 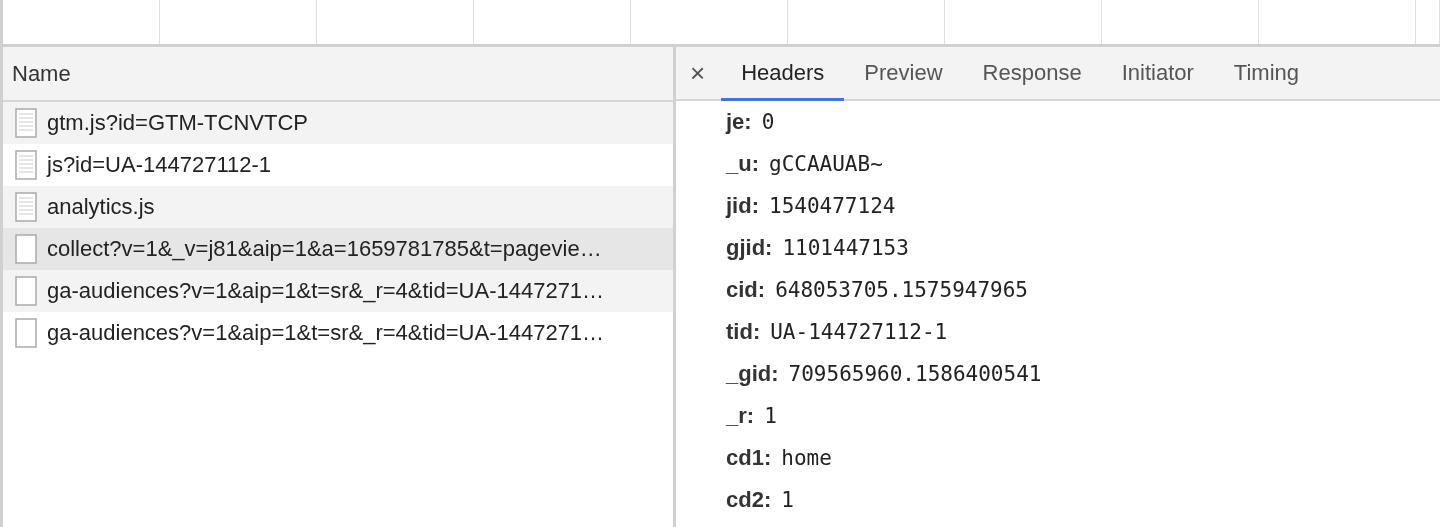 What do you see at coordinates (743, 332) in the screenshot?
I see `param-key: tid:` at bounding box center [743, 332].